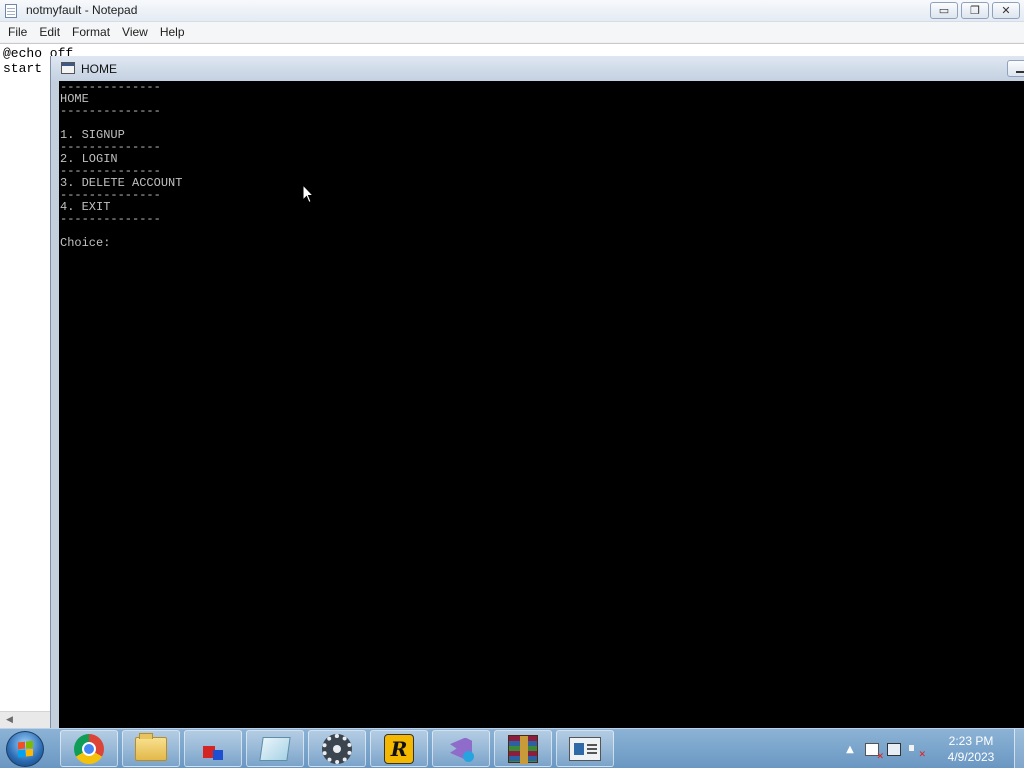  Describe the element at coordinates (68, 68) in the screenshot. I see `console-app-icon` at that location.